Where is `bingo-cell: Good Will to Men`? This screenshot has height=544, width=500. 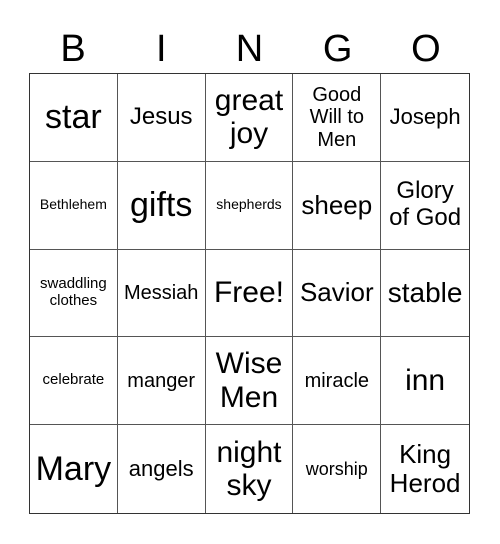 bingo-cell: Good Will to Men is located at coordinates (337, 118).